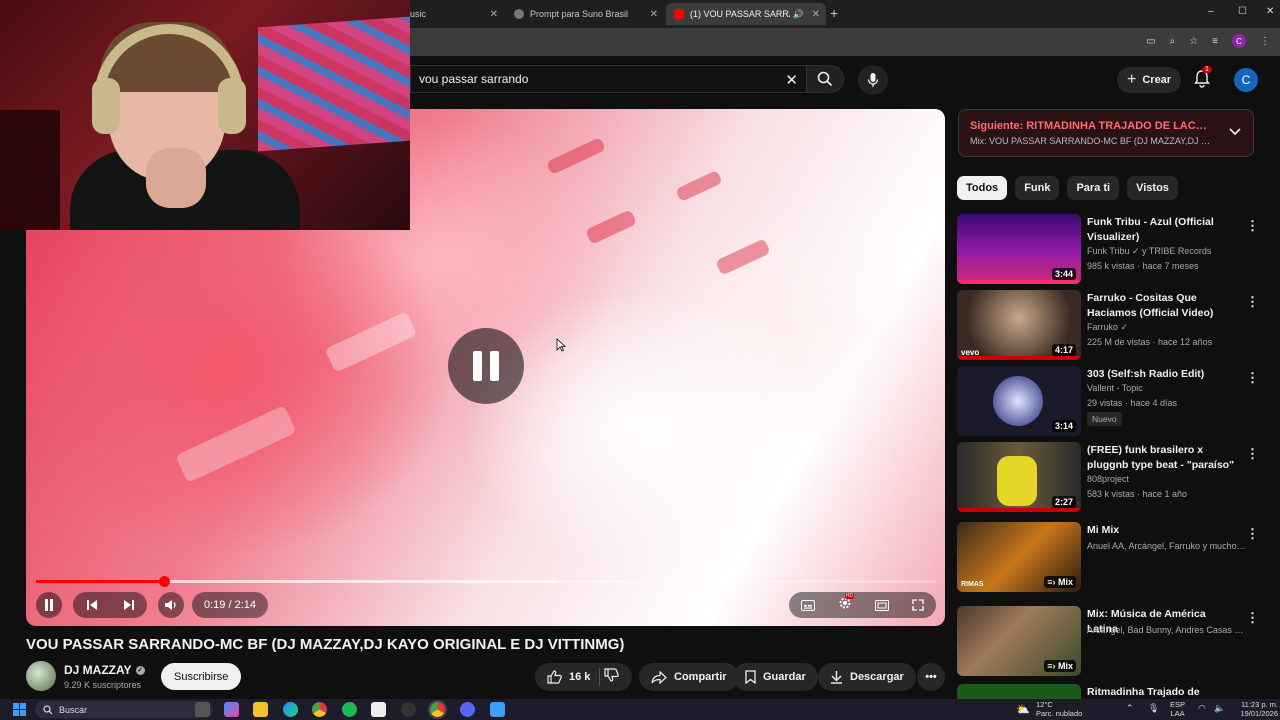 This screenshot has width=1280, height=720. Describe the element at coordinates (1146, 374) in the screenshot. I see `recommendation-title: 303 (Self:sh Radio Edit)` at that location.